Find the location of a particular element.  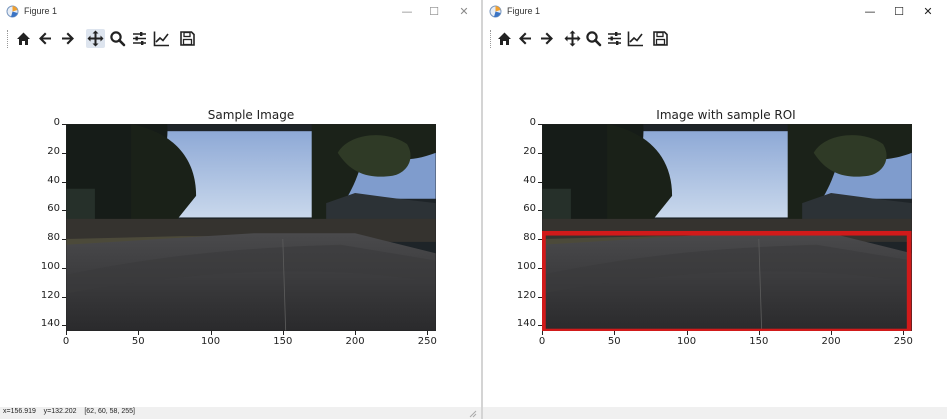

x-tick-label: 100 is located at coordinates (686, 341).